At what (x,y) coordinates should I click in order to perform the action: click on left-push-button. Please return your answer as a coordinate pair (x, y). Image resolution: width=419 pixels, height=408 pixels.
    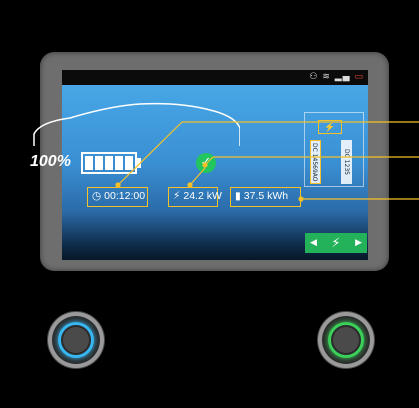
    Looking at the image, I should click on (76, 340).